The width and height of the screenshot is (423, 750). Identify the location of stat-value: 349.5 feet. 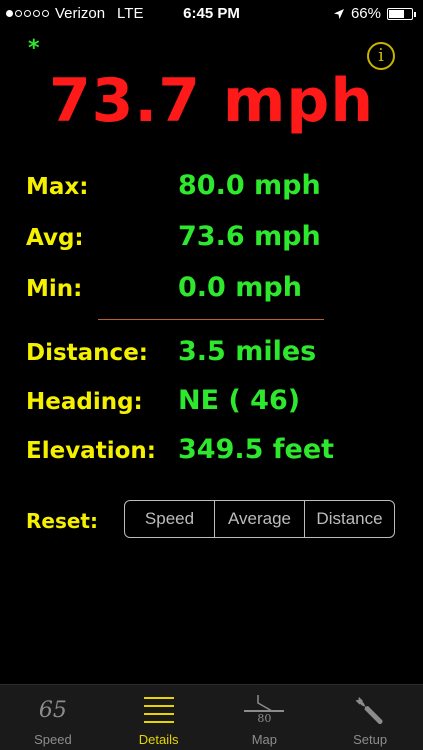
(256, 449).